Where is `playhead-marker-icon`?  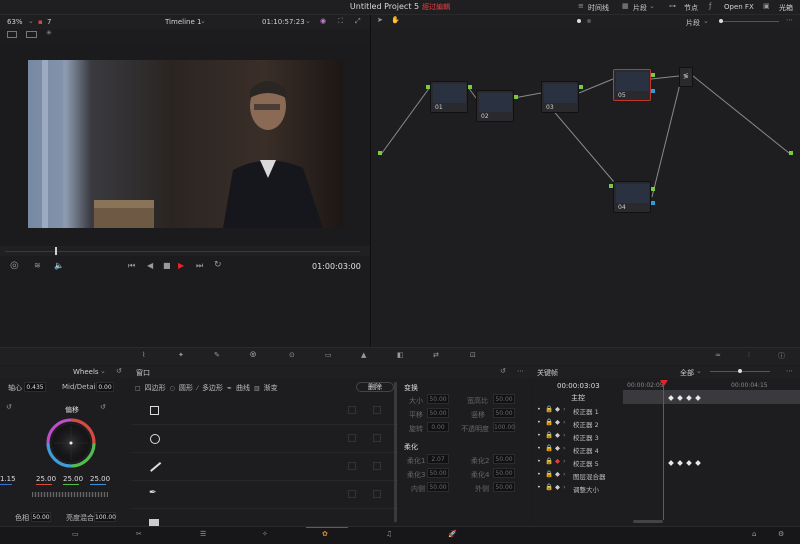
playhead-marker-icon is located at coordinates (664, 383).